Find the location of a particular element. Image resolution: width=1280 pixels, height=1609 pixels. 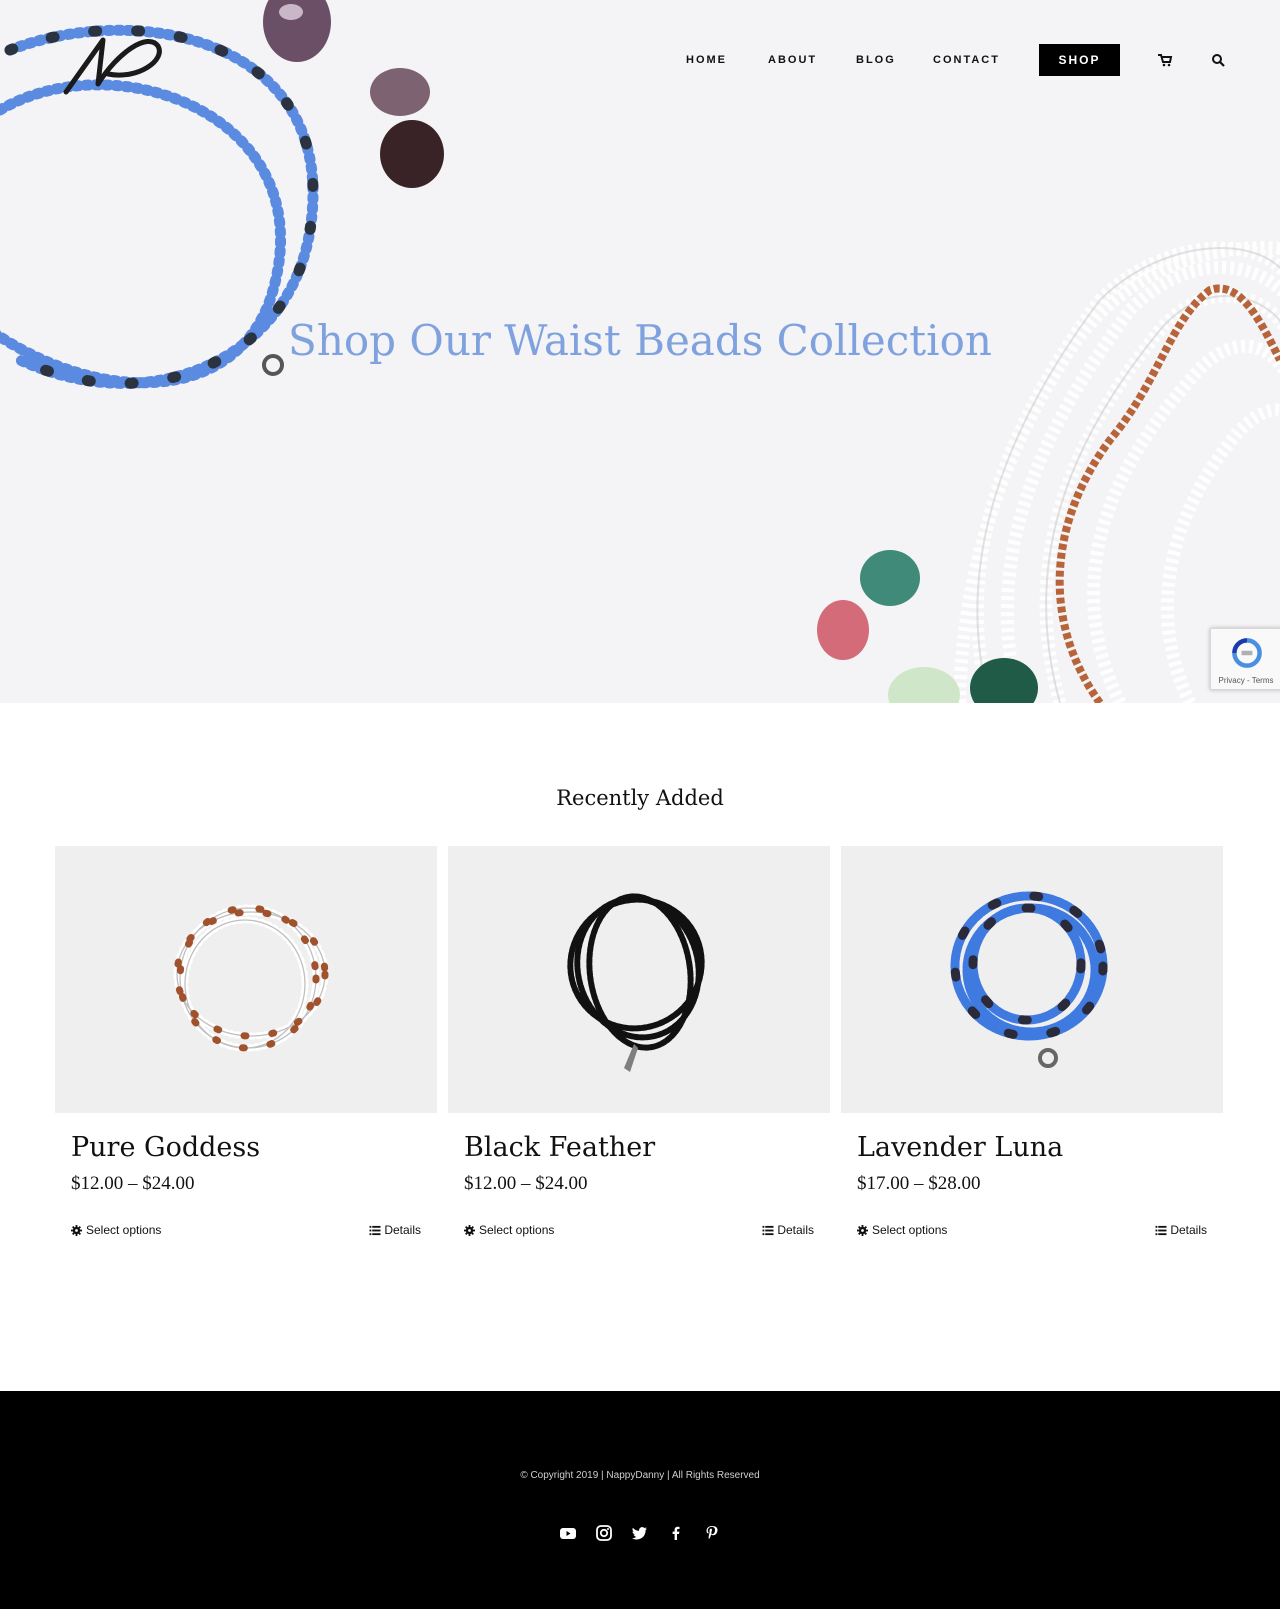

recaptcha-links: Privacy - Terms is located at coordinates (1245, 680).